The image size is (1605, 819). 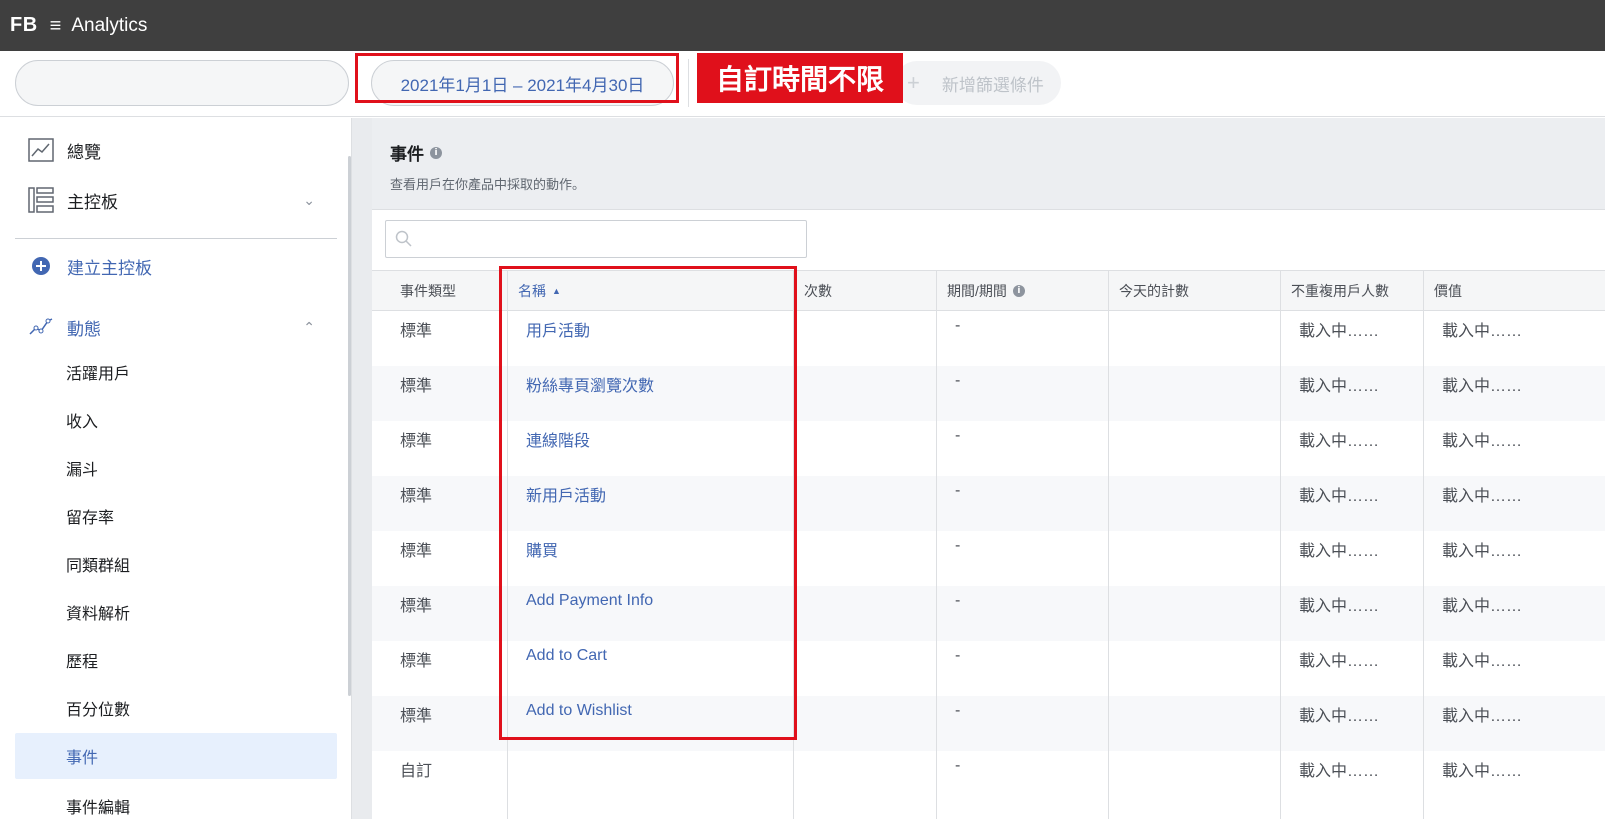 What do you see at coordinates (176, 756) in the screenshot?
I see `sidebar-item-events: 事件` at bounding box center [176, 756].